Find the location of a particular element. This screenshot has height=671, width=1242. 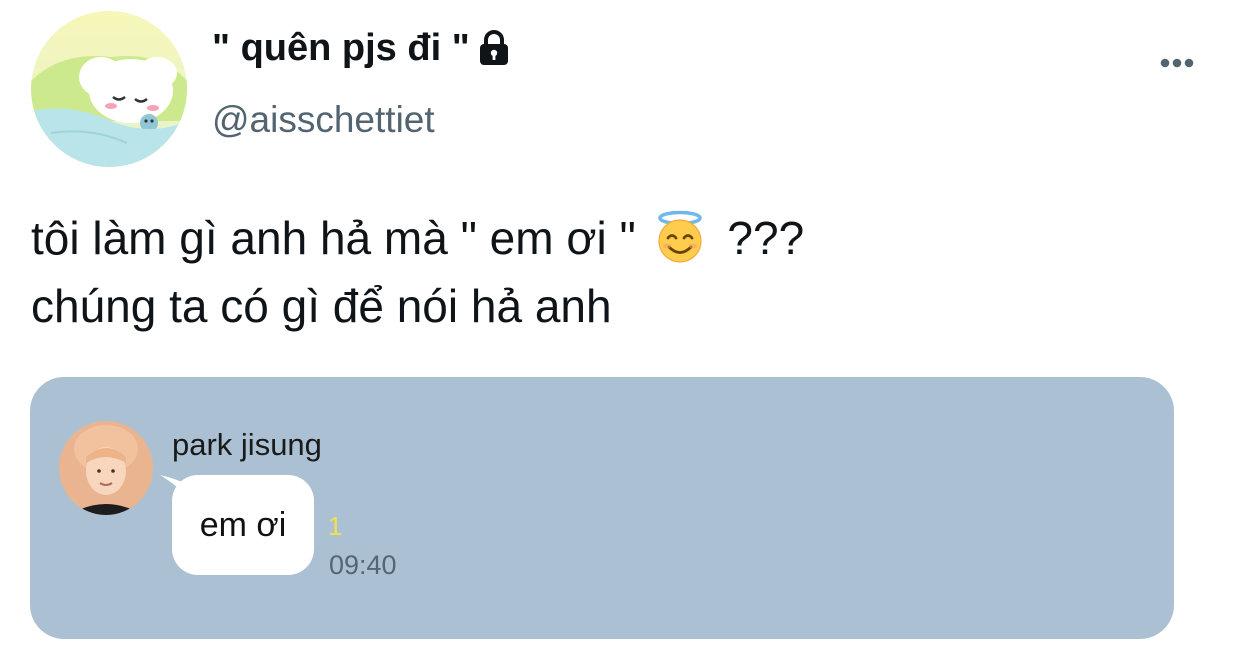

more-options-button is located at coordinates (1180, 63).